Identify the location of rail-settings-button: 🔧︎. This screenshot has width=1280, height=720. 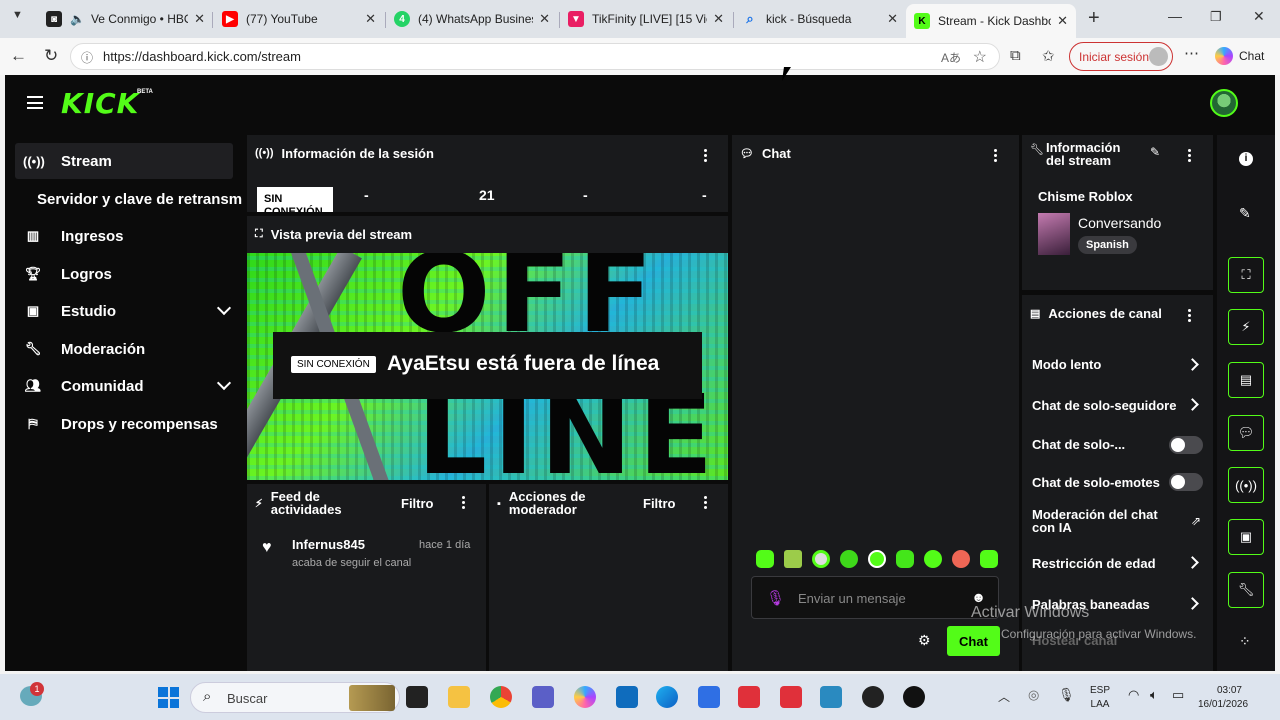
(1246, 590).